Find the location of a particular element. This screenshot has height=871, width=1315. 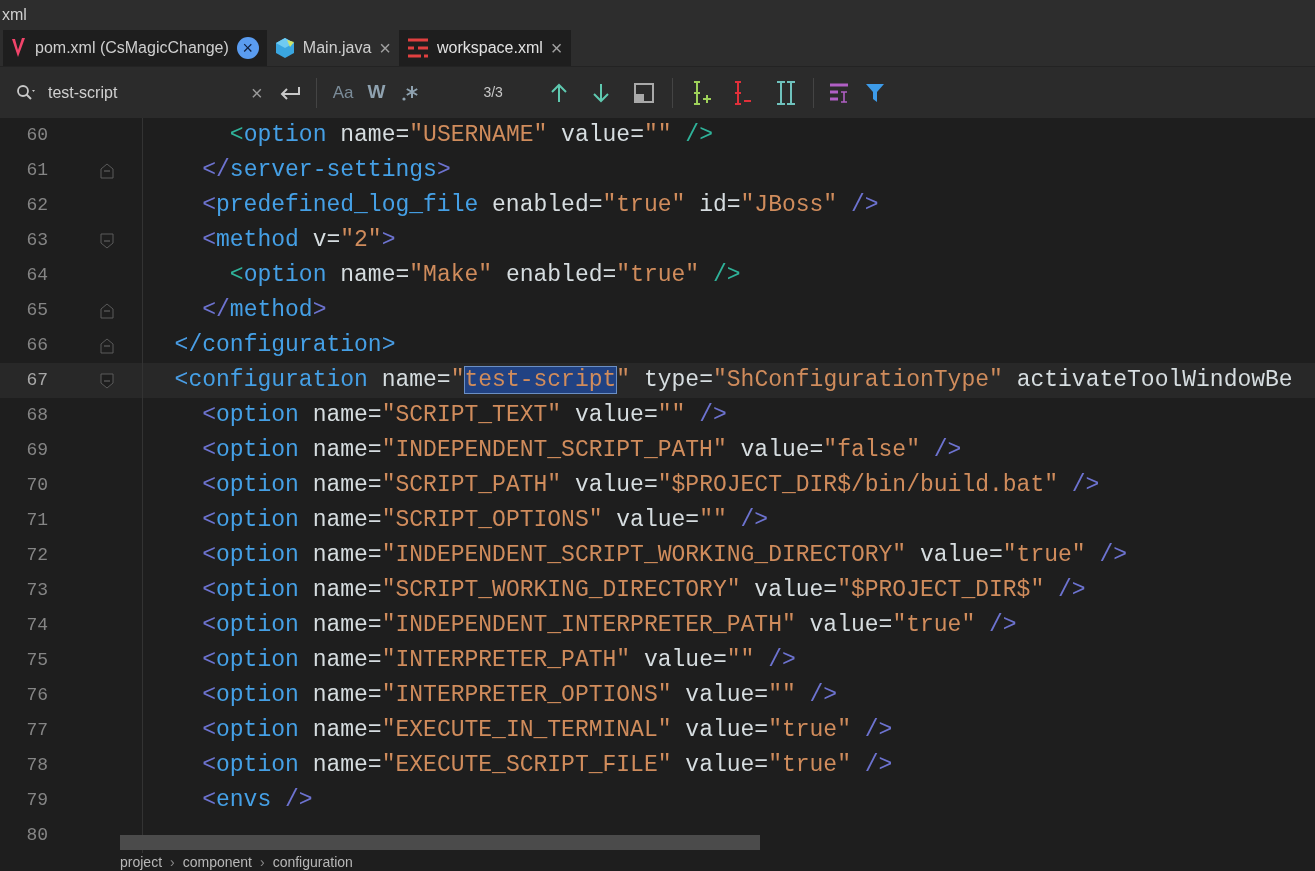

code-line: <option name="Make" enabled="true" /> is located at coordinates (484, 276).